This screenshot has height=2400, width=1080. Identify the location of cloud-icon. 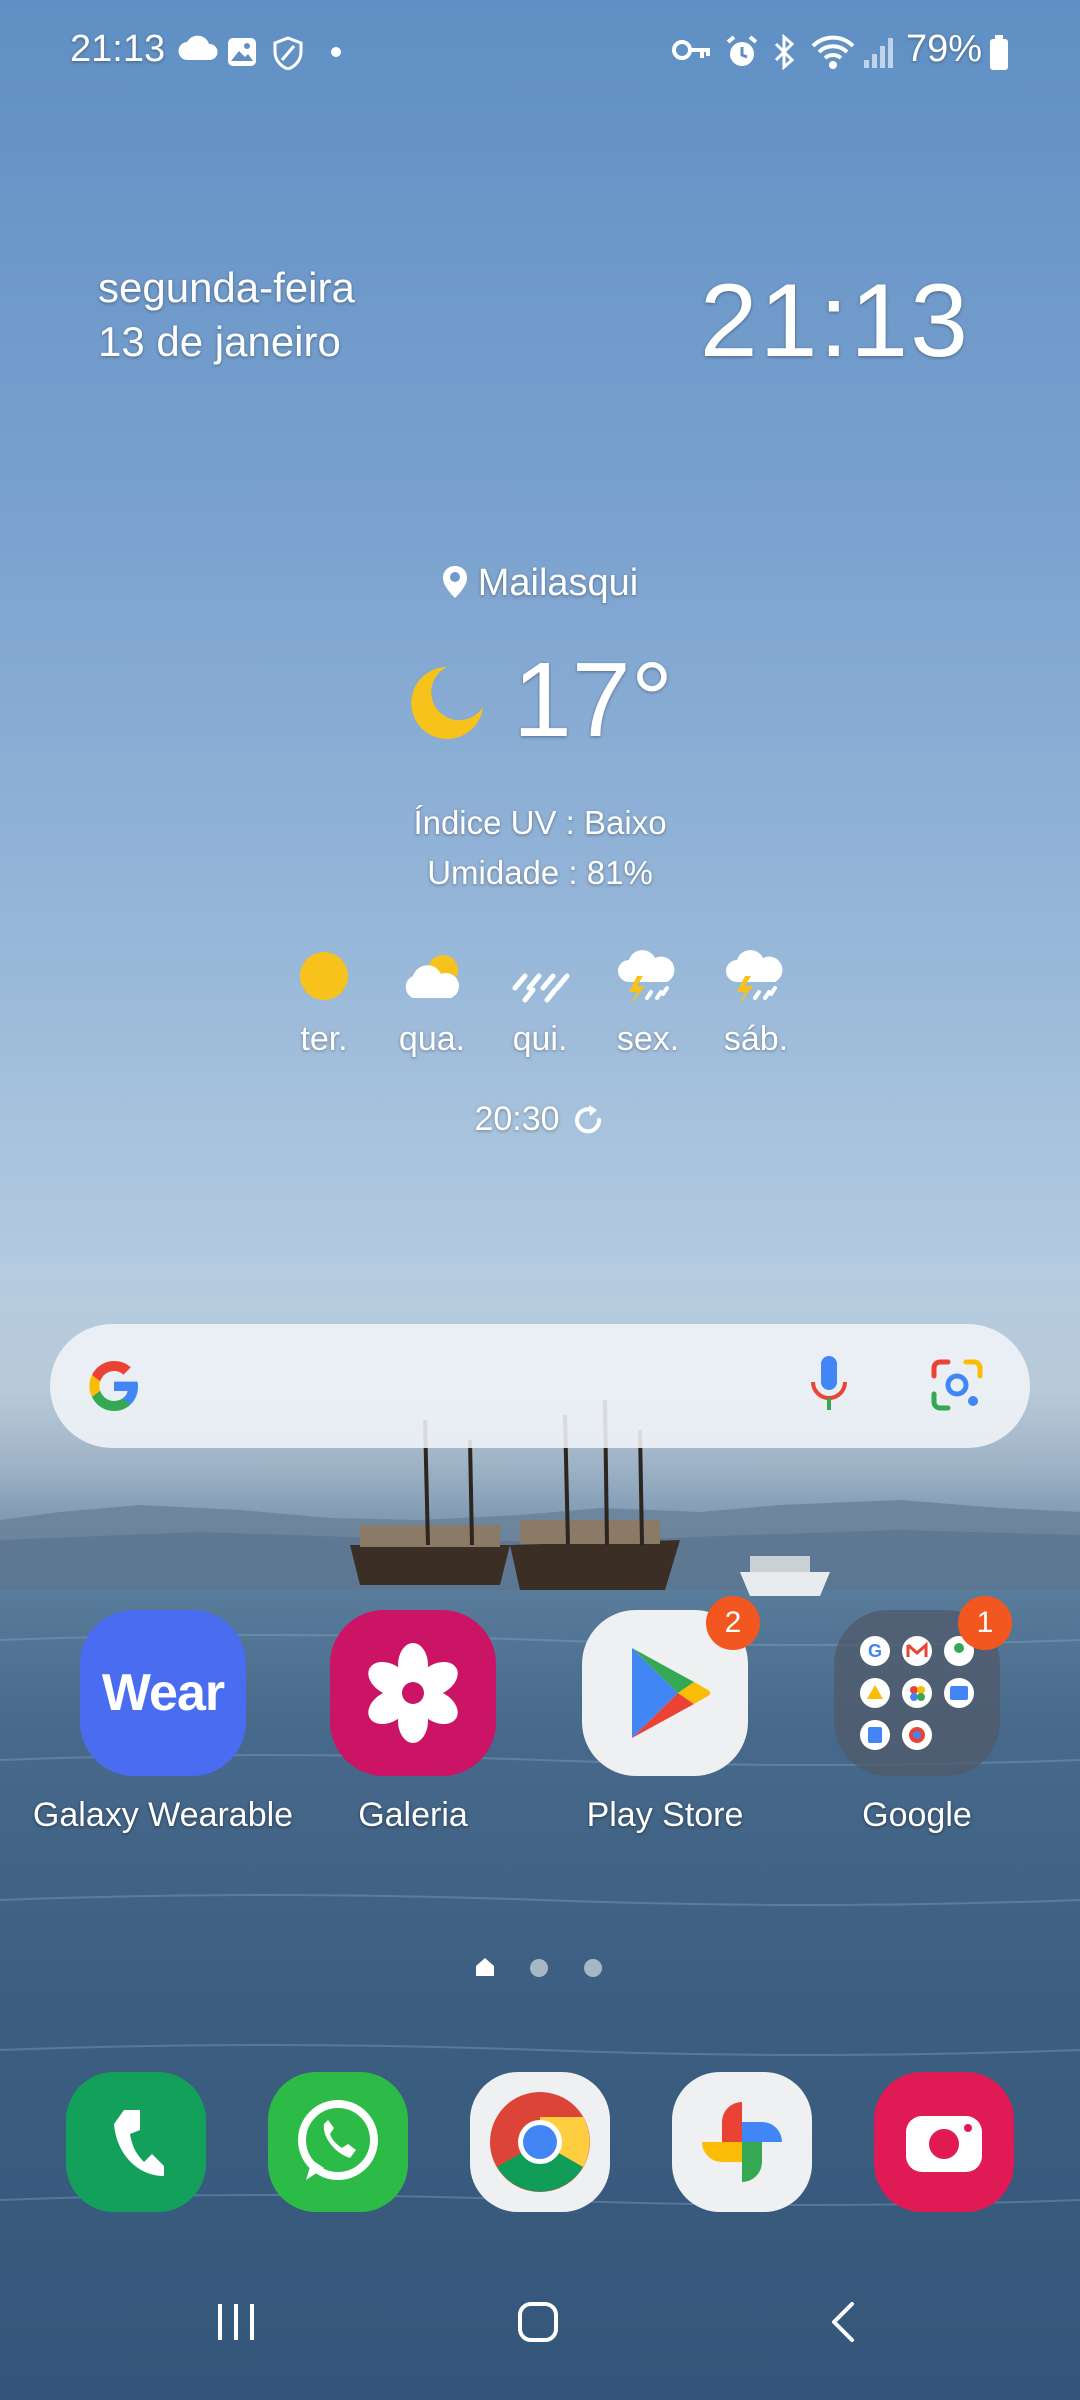
(198, 48).